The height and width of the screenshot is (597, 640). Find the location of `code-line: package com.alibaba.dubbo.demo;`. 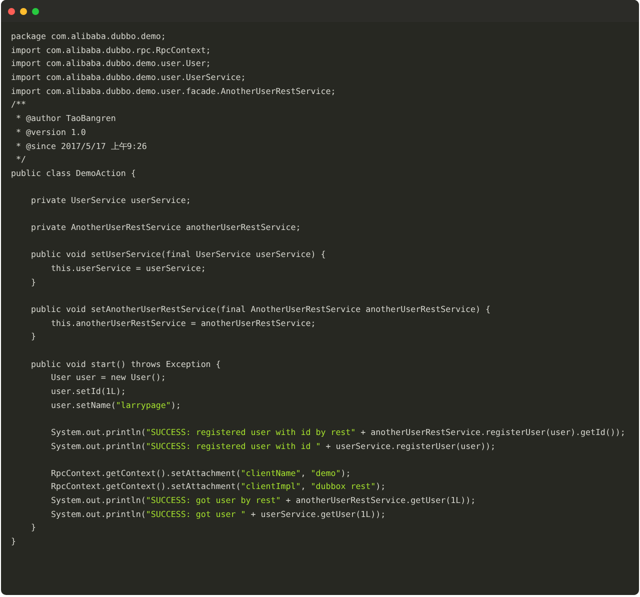

code-line: package com.alibaba.dubbo.demo; is located at coordinates (88, 36).